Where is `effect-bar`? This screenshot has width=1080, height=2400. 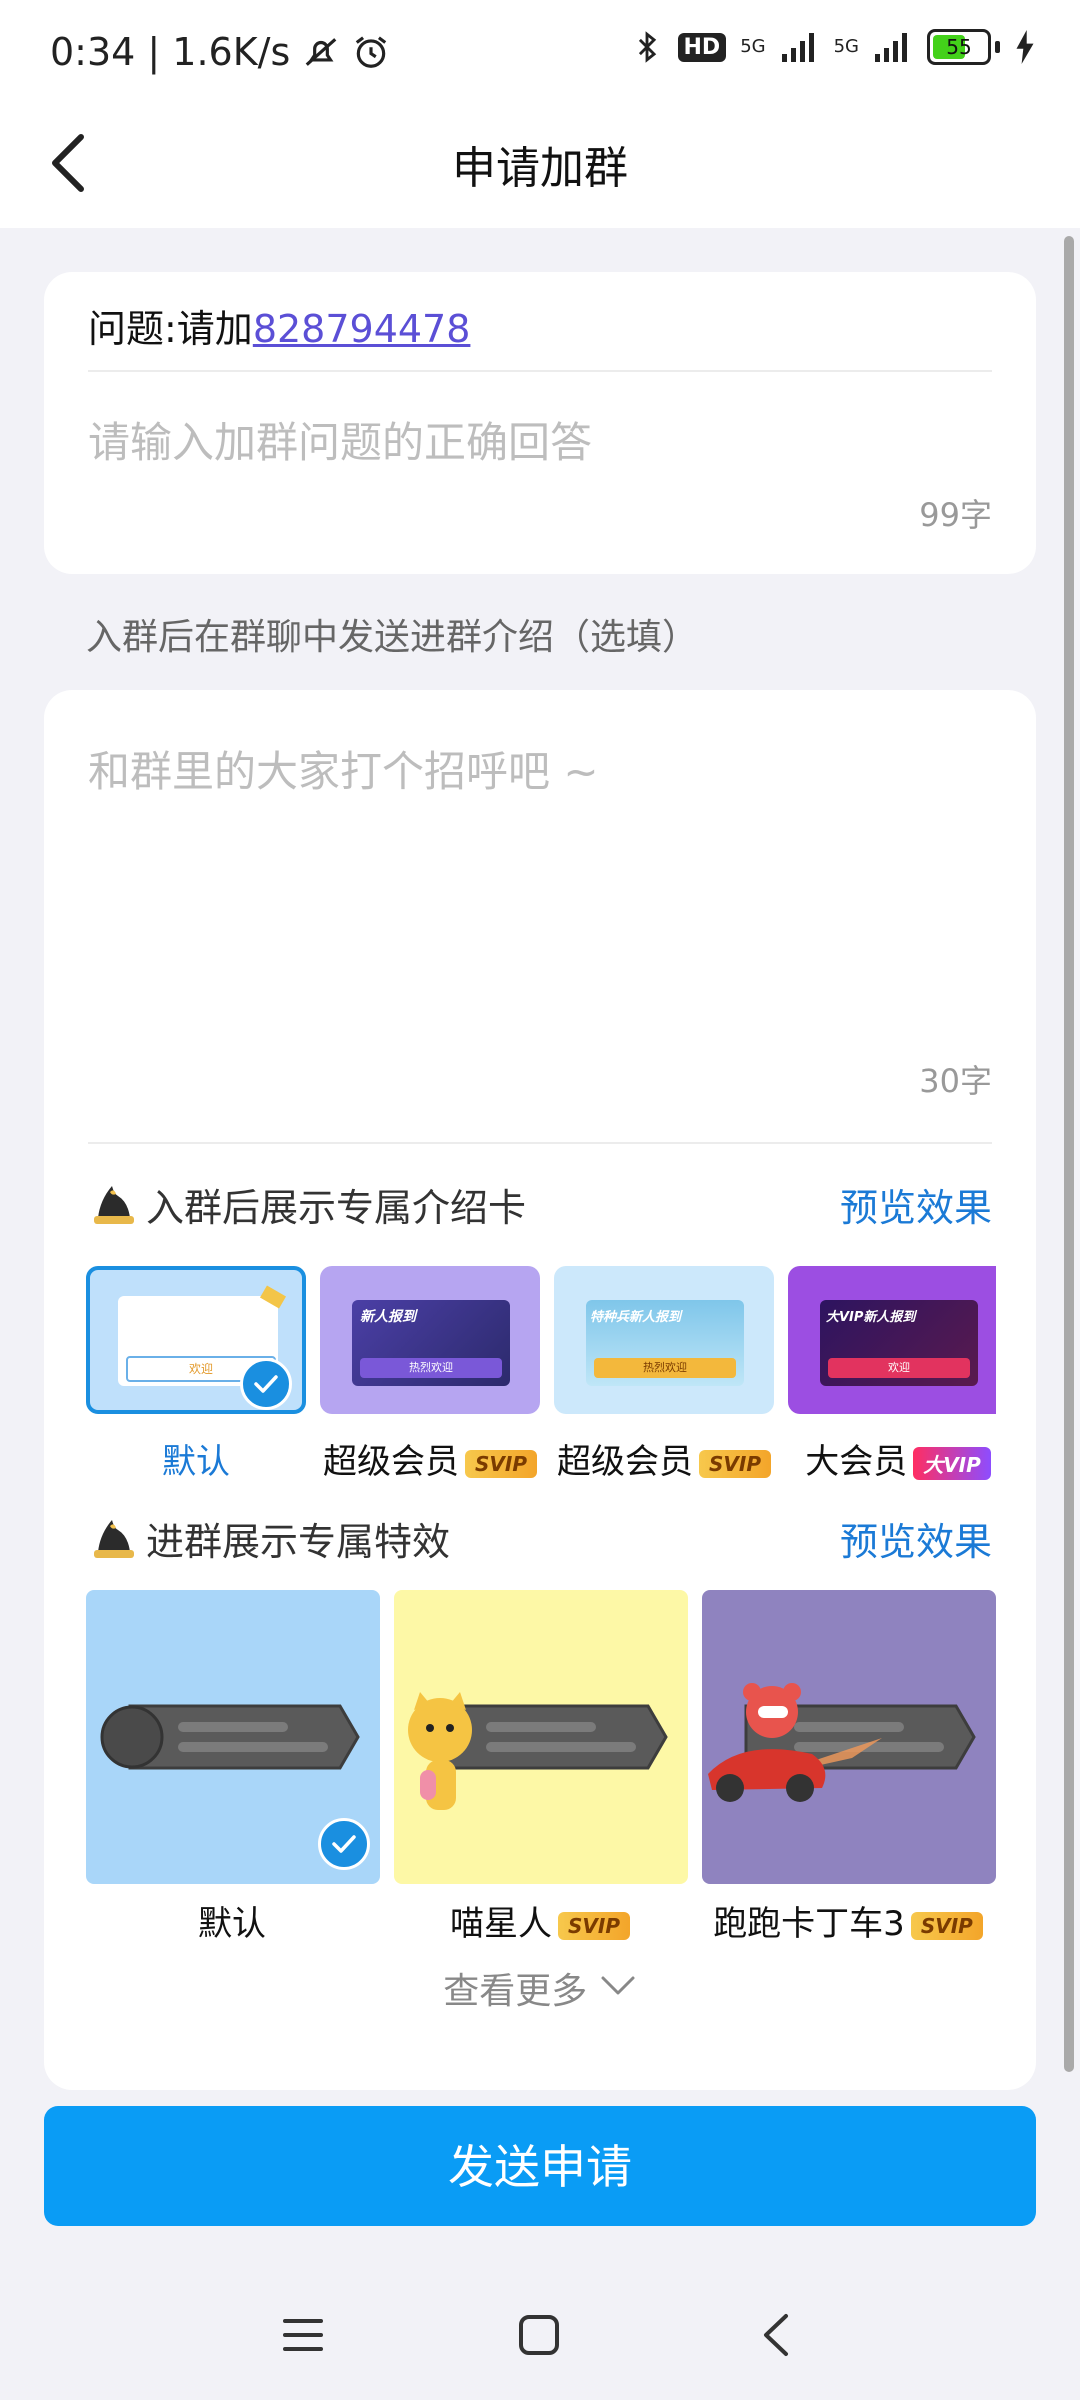
effect-bar is located at coordinates (230, 1737).